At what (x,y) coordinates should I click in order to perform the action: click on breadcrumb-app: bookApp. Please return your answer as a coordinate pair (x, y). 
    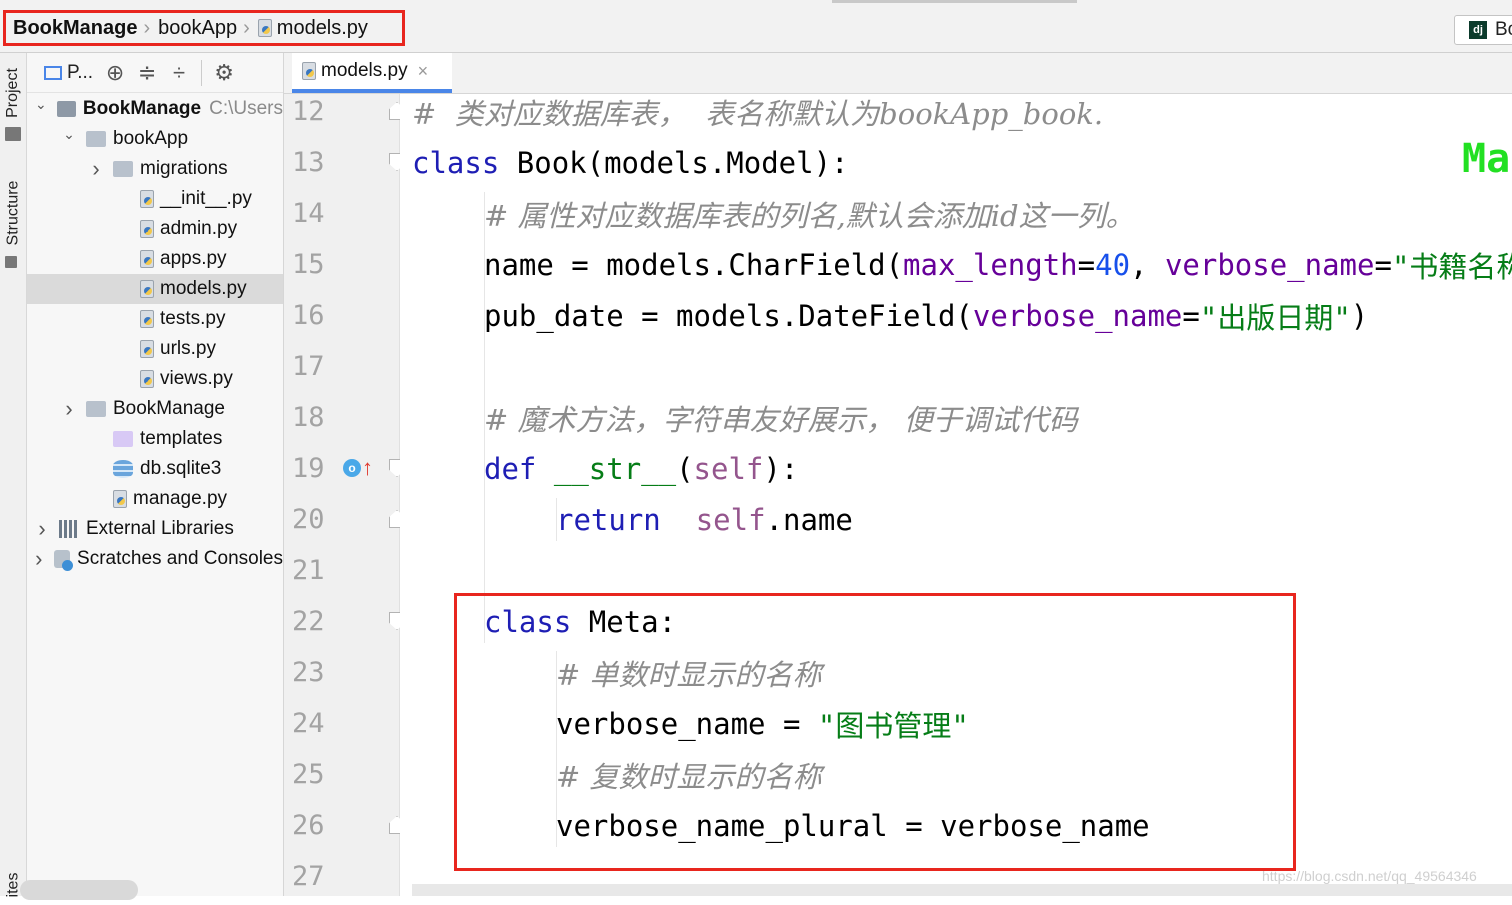
    Looking at the image, I should click on (197, 28).